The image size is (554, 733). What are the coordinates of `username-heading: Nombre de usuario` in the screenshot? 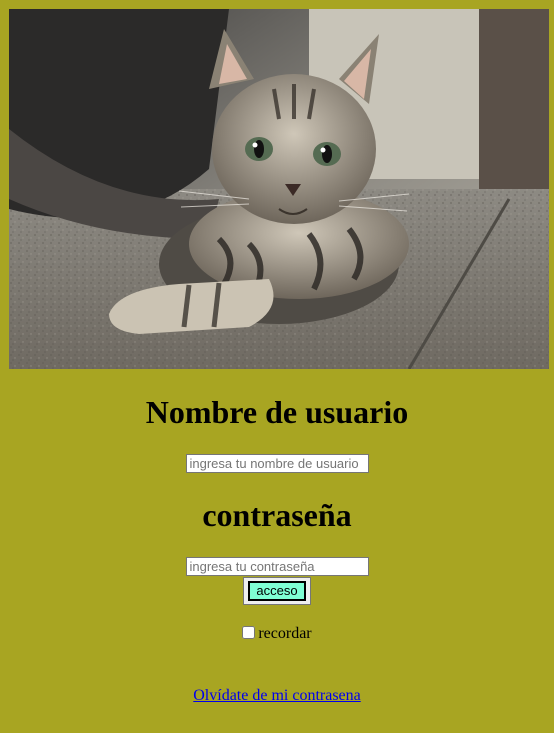 It's located at (277, 412).